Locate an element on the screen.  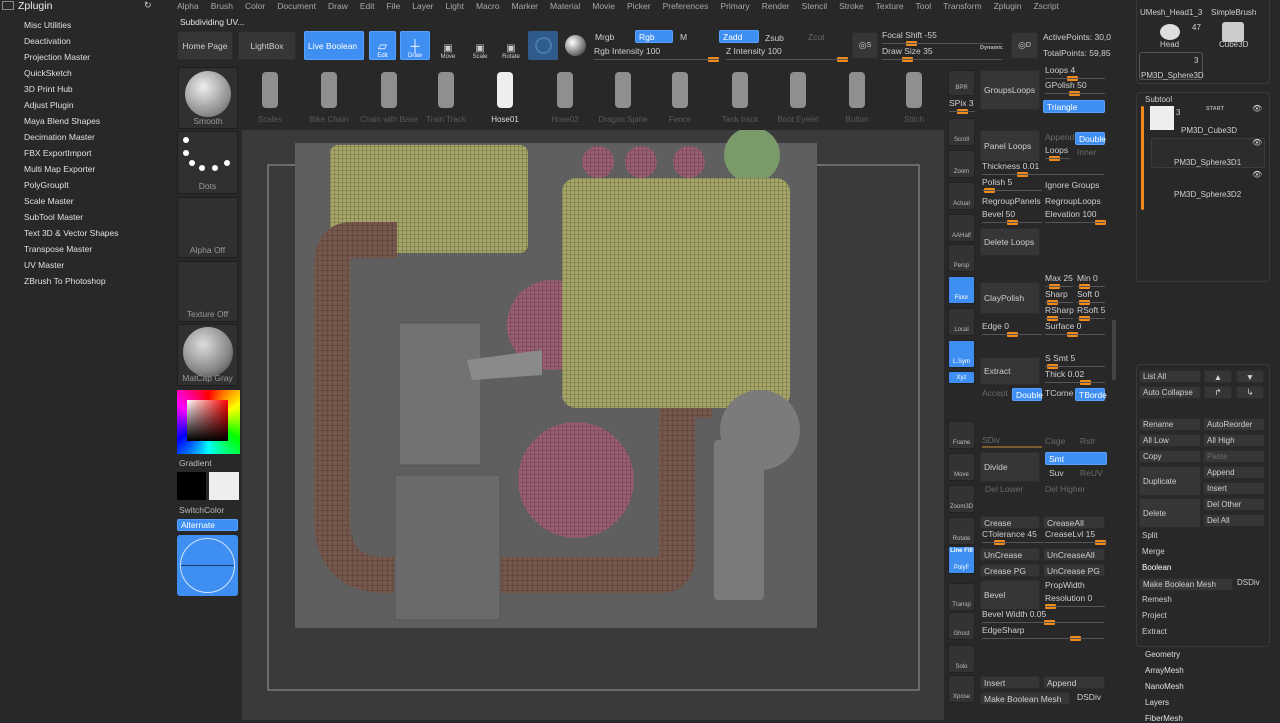
soft-slider: Soft 0 is located at coordinates (1091, 297).